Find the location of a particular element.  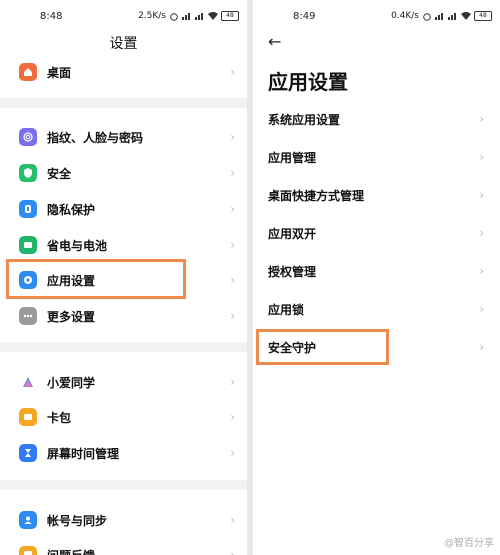

home-icon is located at coordinates (28, 72).